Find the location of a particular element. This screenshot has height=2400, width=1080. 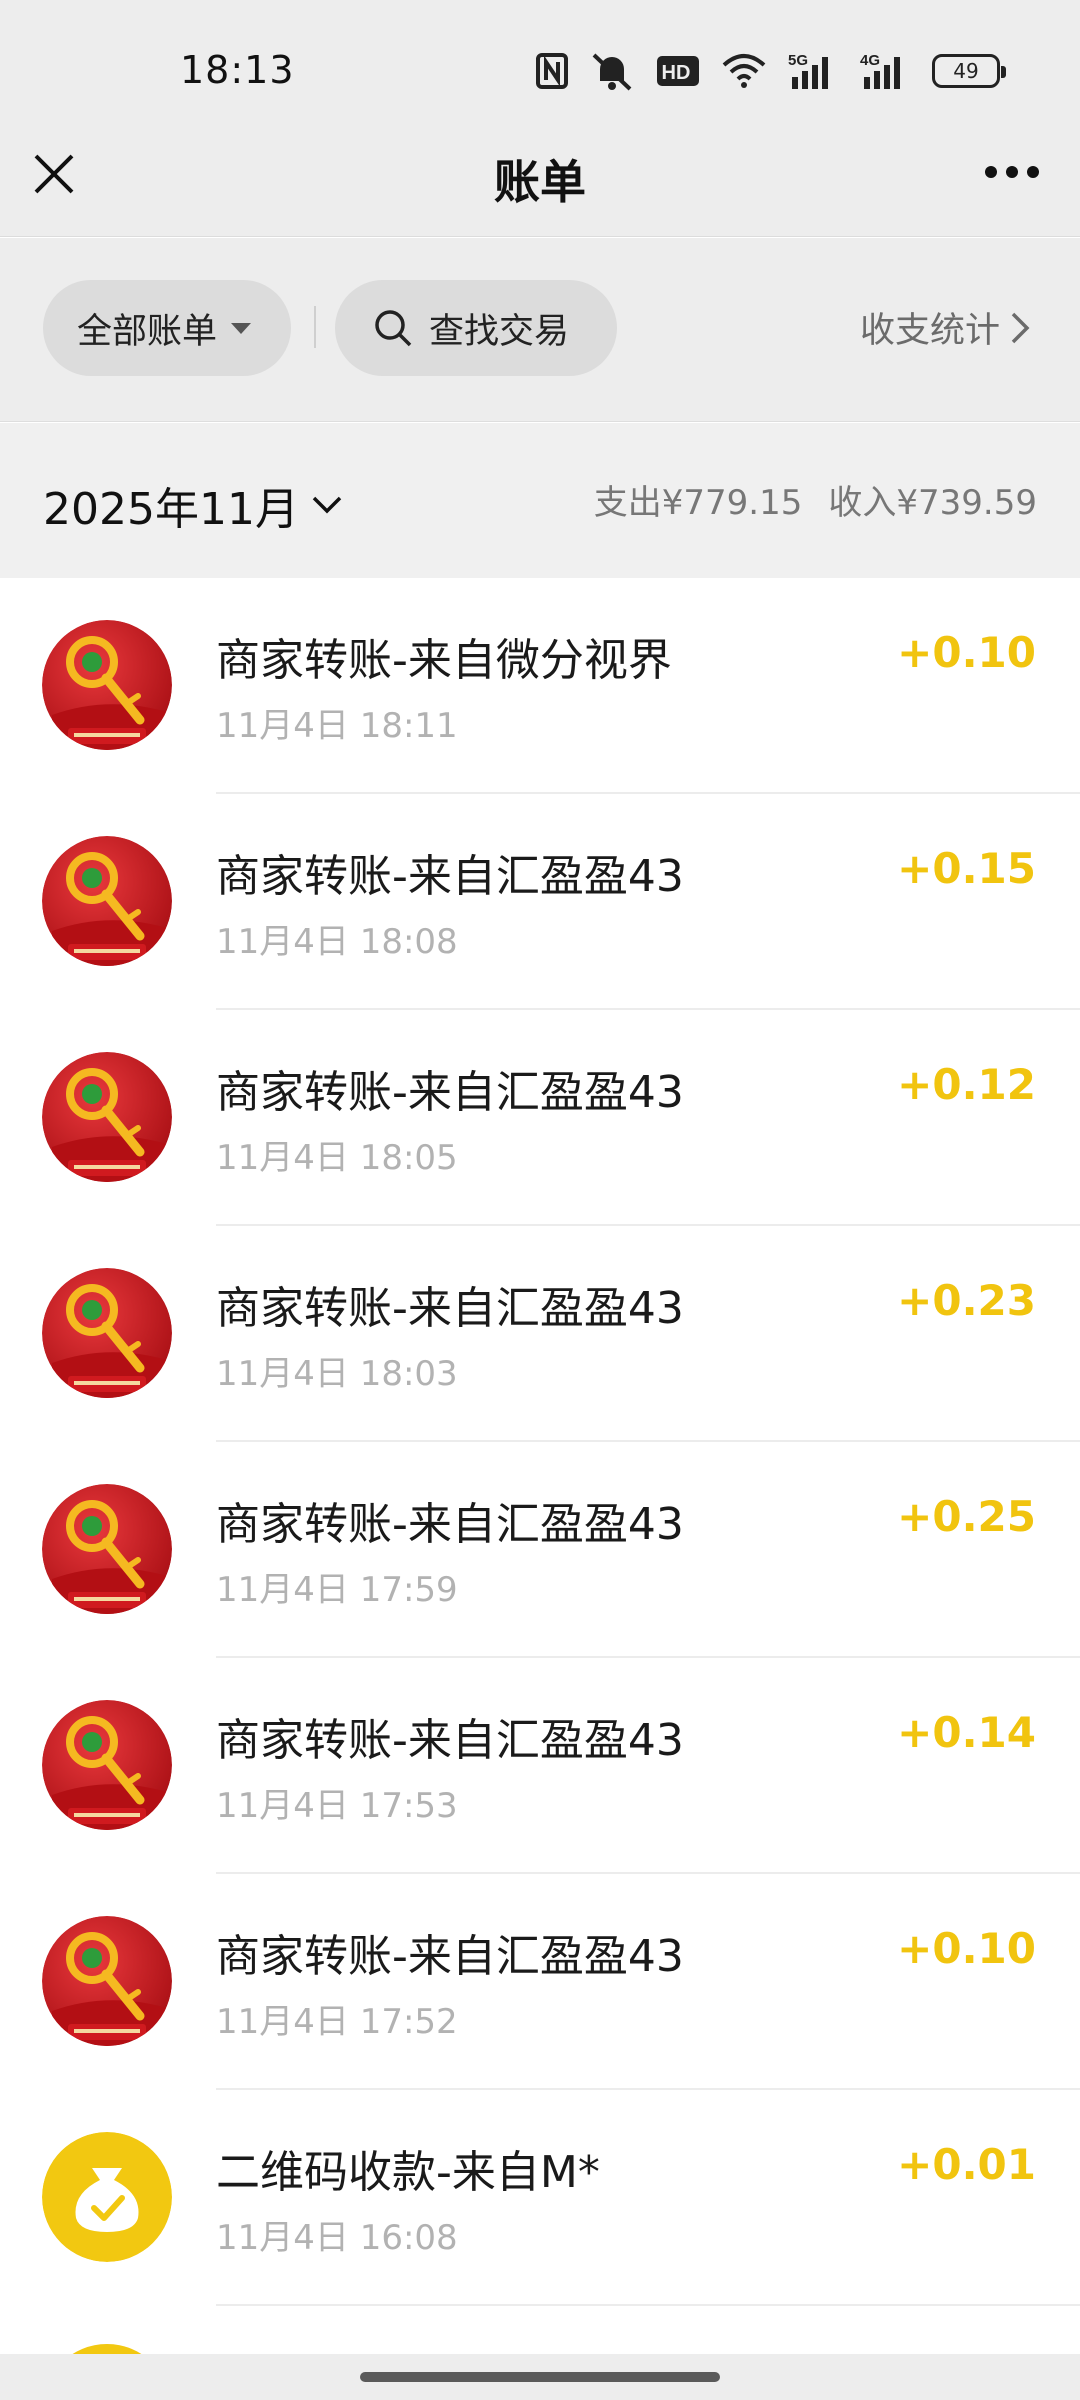

more-icon is located at coordinates (1012, 172).